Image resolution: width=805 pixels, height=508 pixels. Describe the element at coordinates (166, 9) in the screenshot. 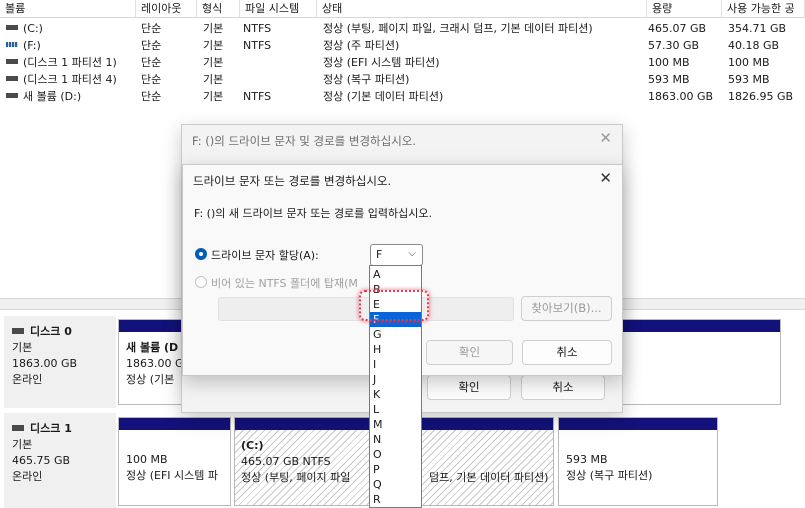

I see `column-header-layout: 레이아웃` at that location.